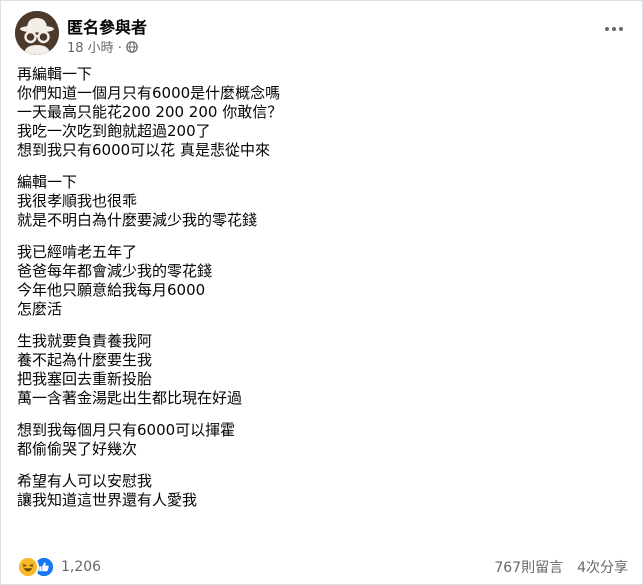 The width and height of the screenshot is (643, 585). What do you see at coordinates (77, 449) in the screenshot?
I see `text-line: 都偷偷哭了好幾次` at bounding box center [77, 449].